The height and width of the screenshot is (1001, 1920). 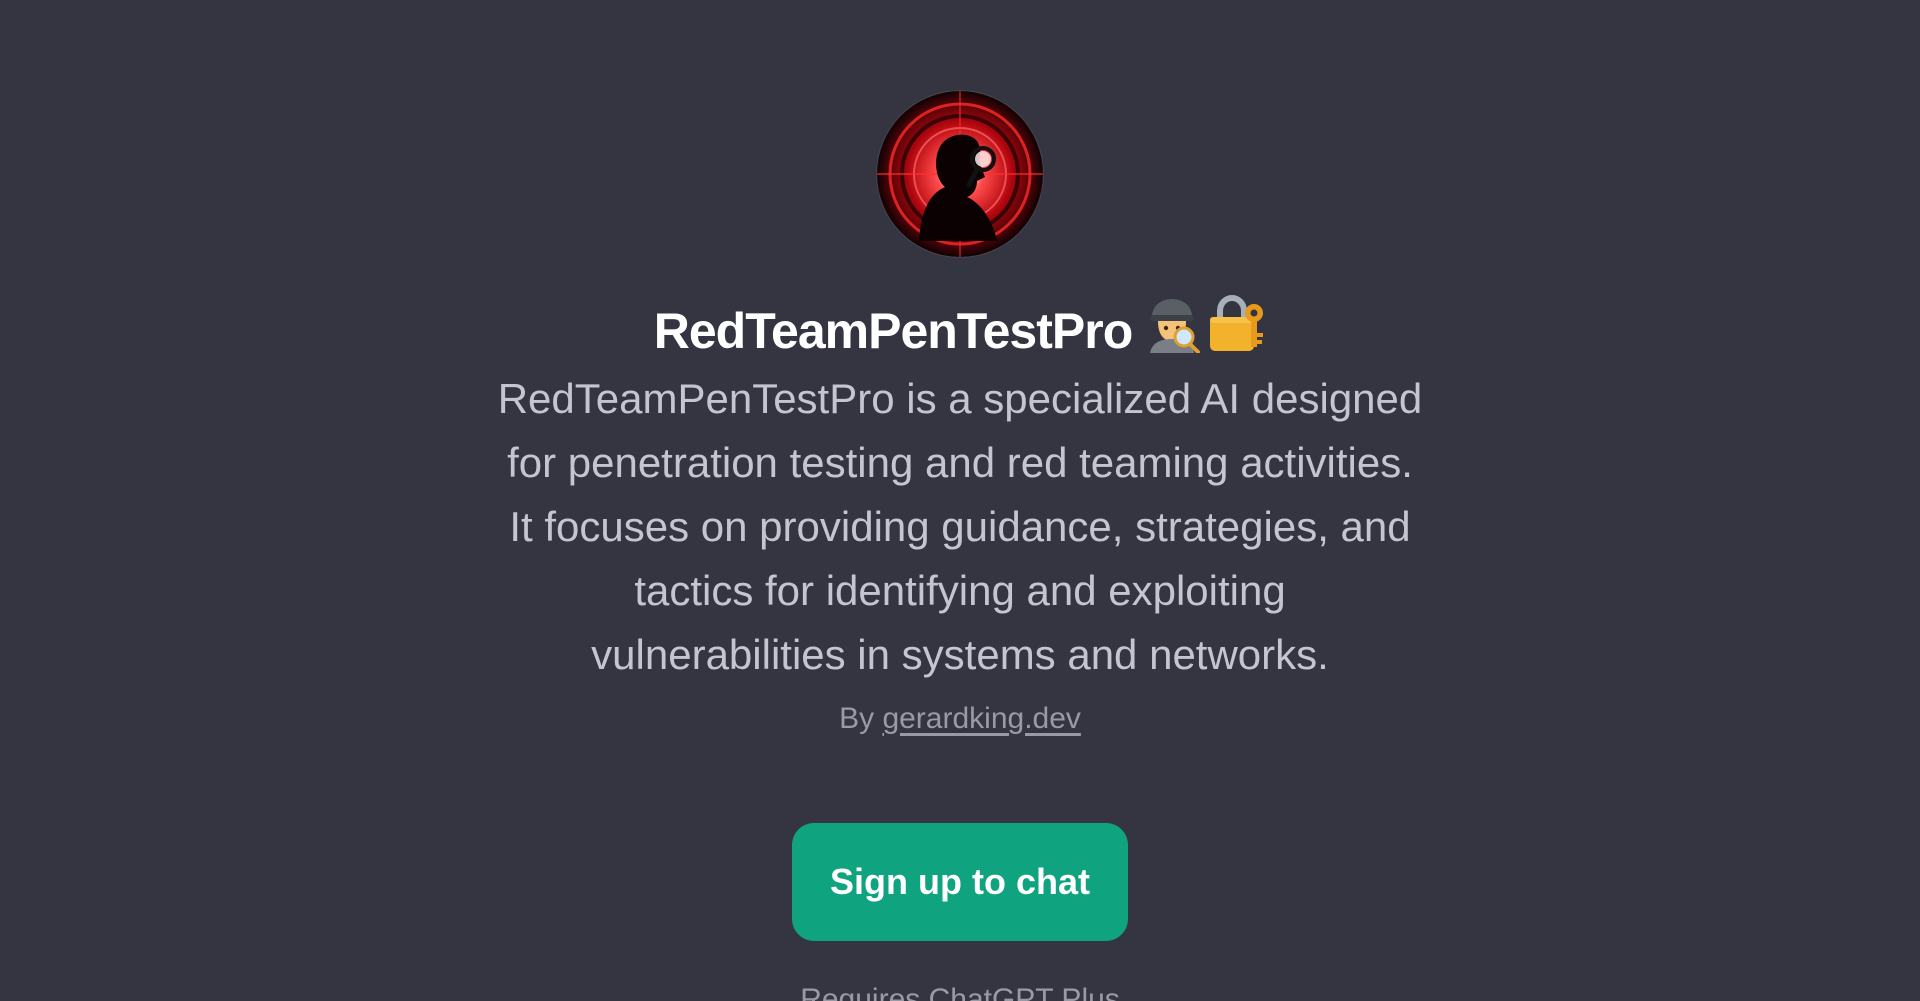 What do you see at coordinates (960, 992) in the screenshot?
I see `requires-plus-note: Requires ChatGPT Plus` at bounding box center [960, 992].